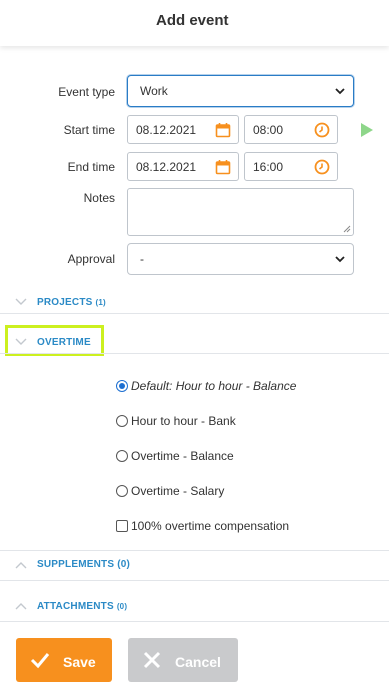 The width and height of the screenshot is (389, 692). I want to click on compensation-label: 100% overtime compensation, so click(210, 526).